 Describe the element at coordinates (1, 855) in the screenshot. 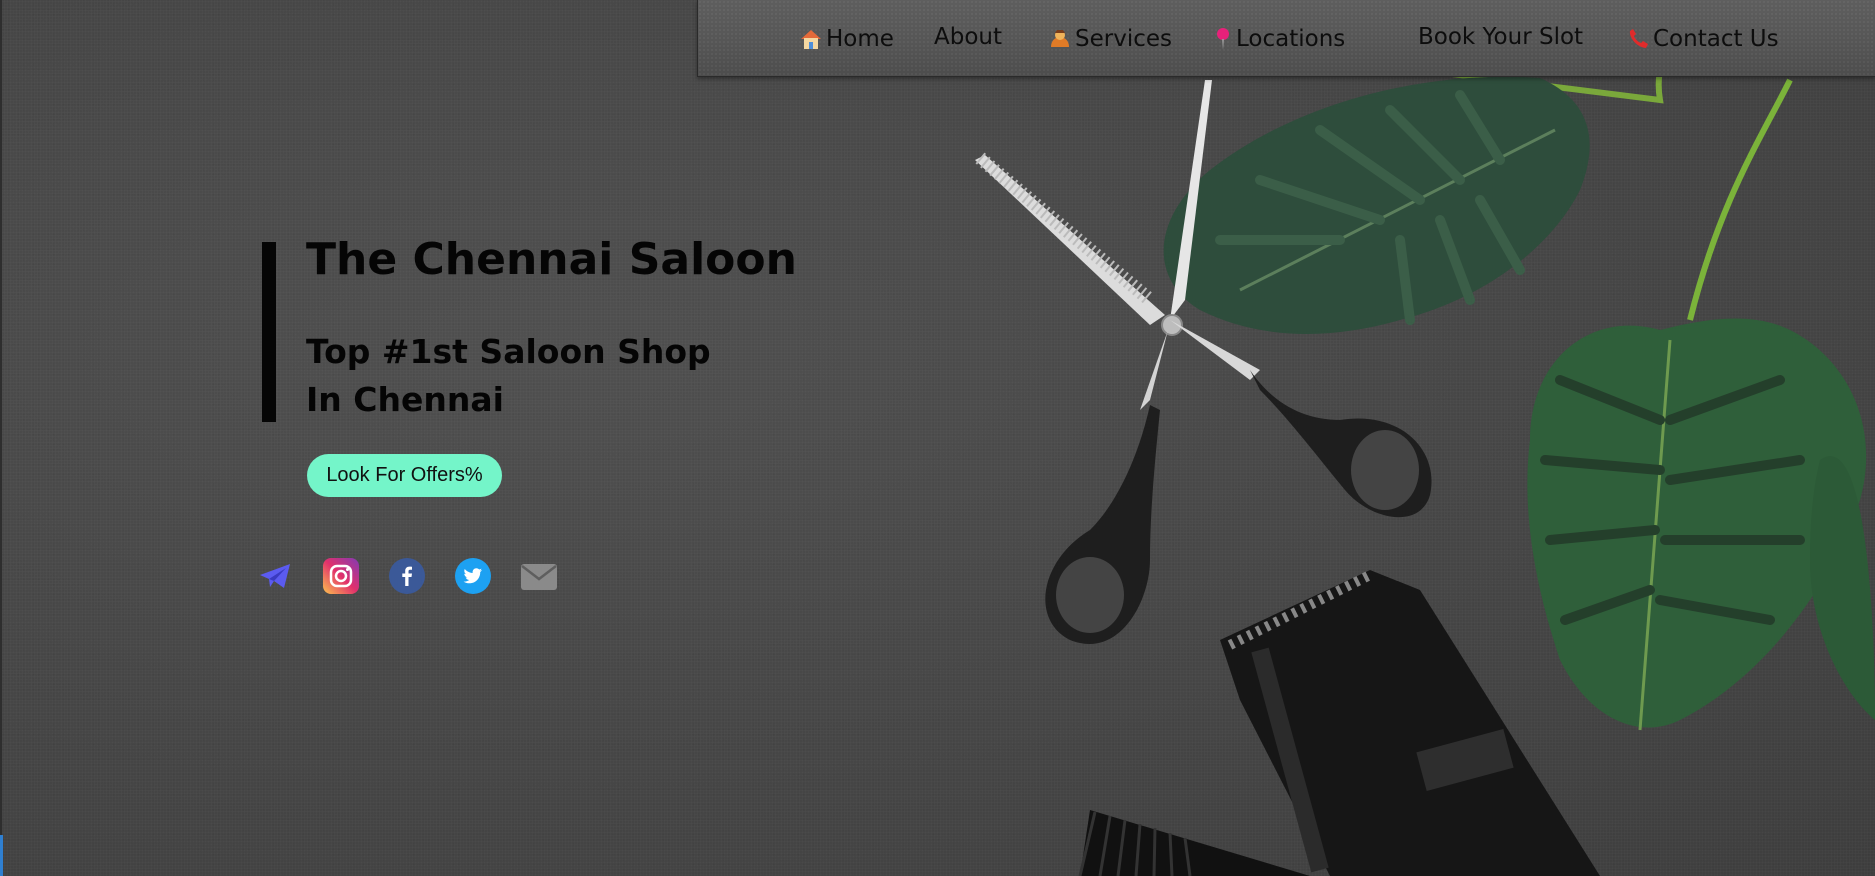

I see `window-edge-accent` at that location.